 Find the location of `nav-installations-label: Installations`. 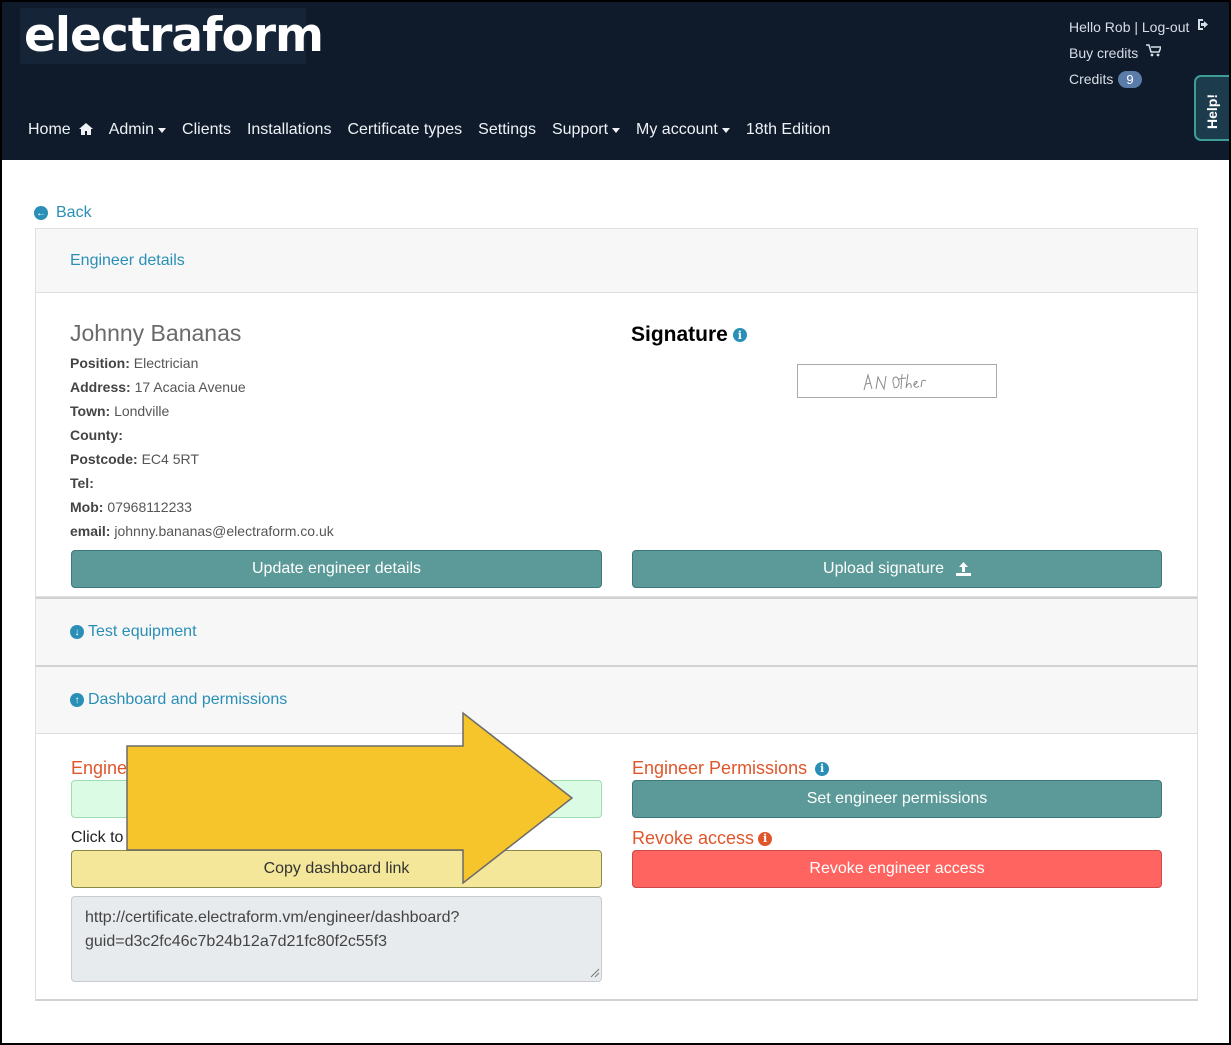

nav-installations-label: Installations is located at coordinates (289, 129).